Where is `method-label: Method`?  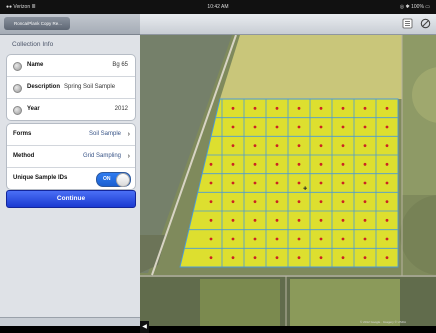
method-label: Method is located at coordinates (24, 156).